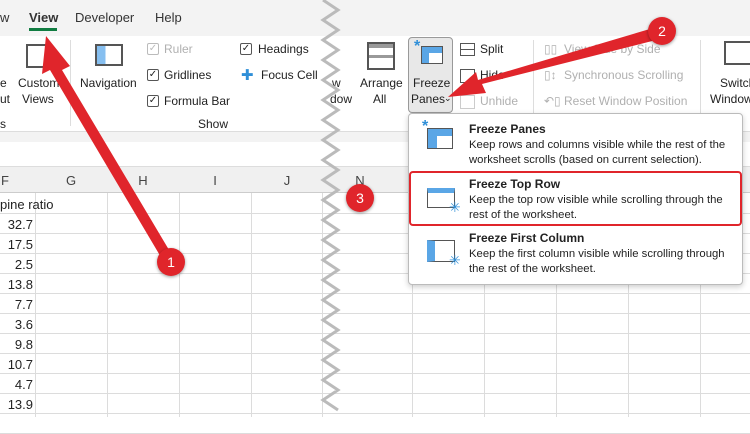 This screenshot has width=750, height=434. What do you see at coordinates (171, 262) in the screenshot?
I see `step-badge-1: 1` at bounding box center [171, 262].